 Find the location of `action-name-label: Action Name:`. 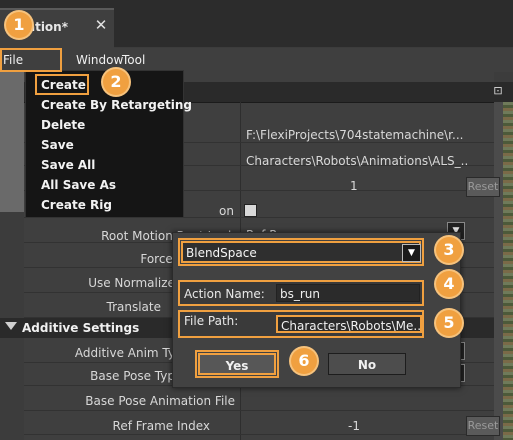

action-name-label: Action Name: is located at coordinates (224, 294).